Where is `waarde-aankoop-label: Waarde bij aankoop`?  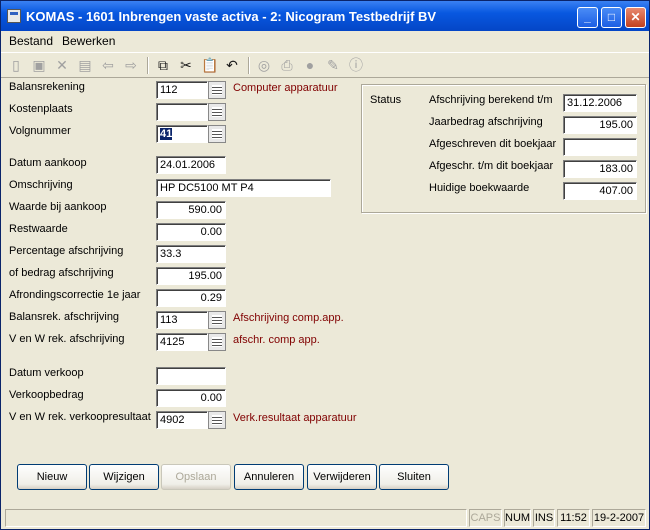 waarde-aankoop-label: Waarde bij aankoop is located at coordinates (58, 207).